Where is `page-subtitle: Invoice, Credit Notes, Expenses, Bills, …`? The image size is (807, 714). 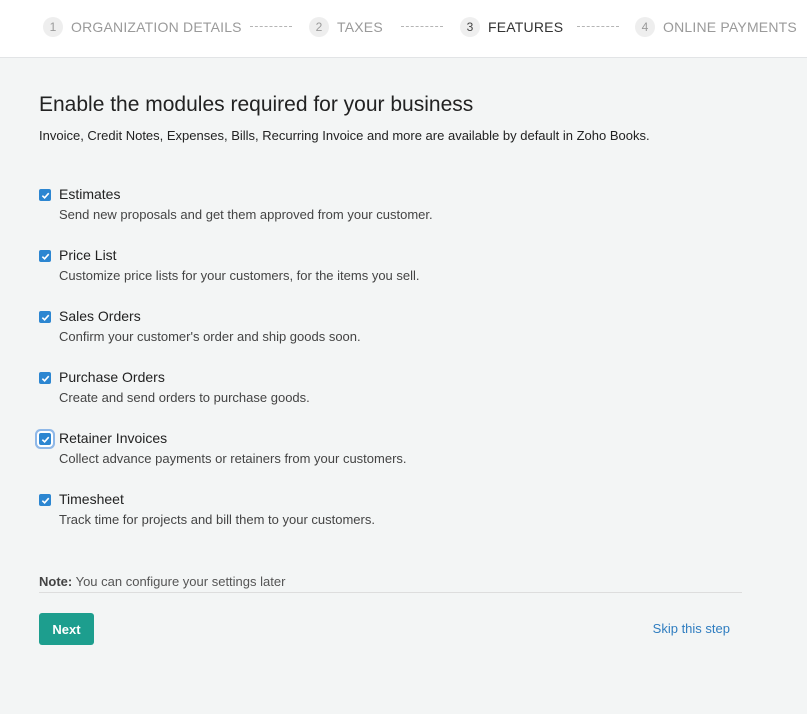
page-subtitle: Invoice, Credit Notes, Expenses, Bills, … is located at coordinates (344, 135).